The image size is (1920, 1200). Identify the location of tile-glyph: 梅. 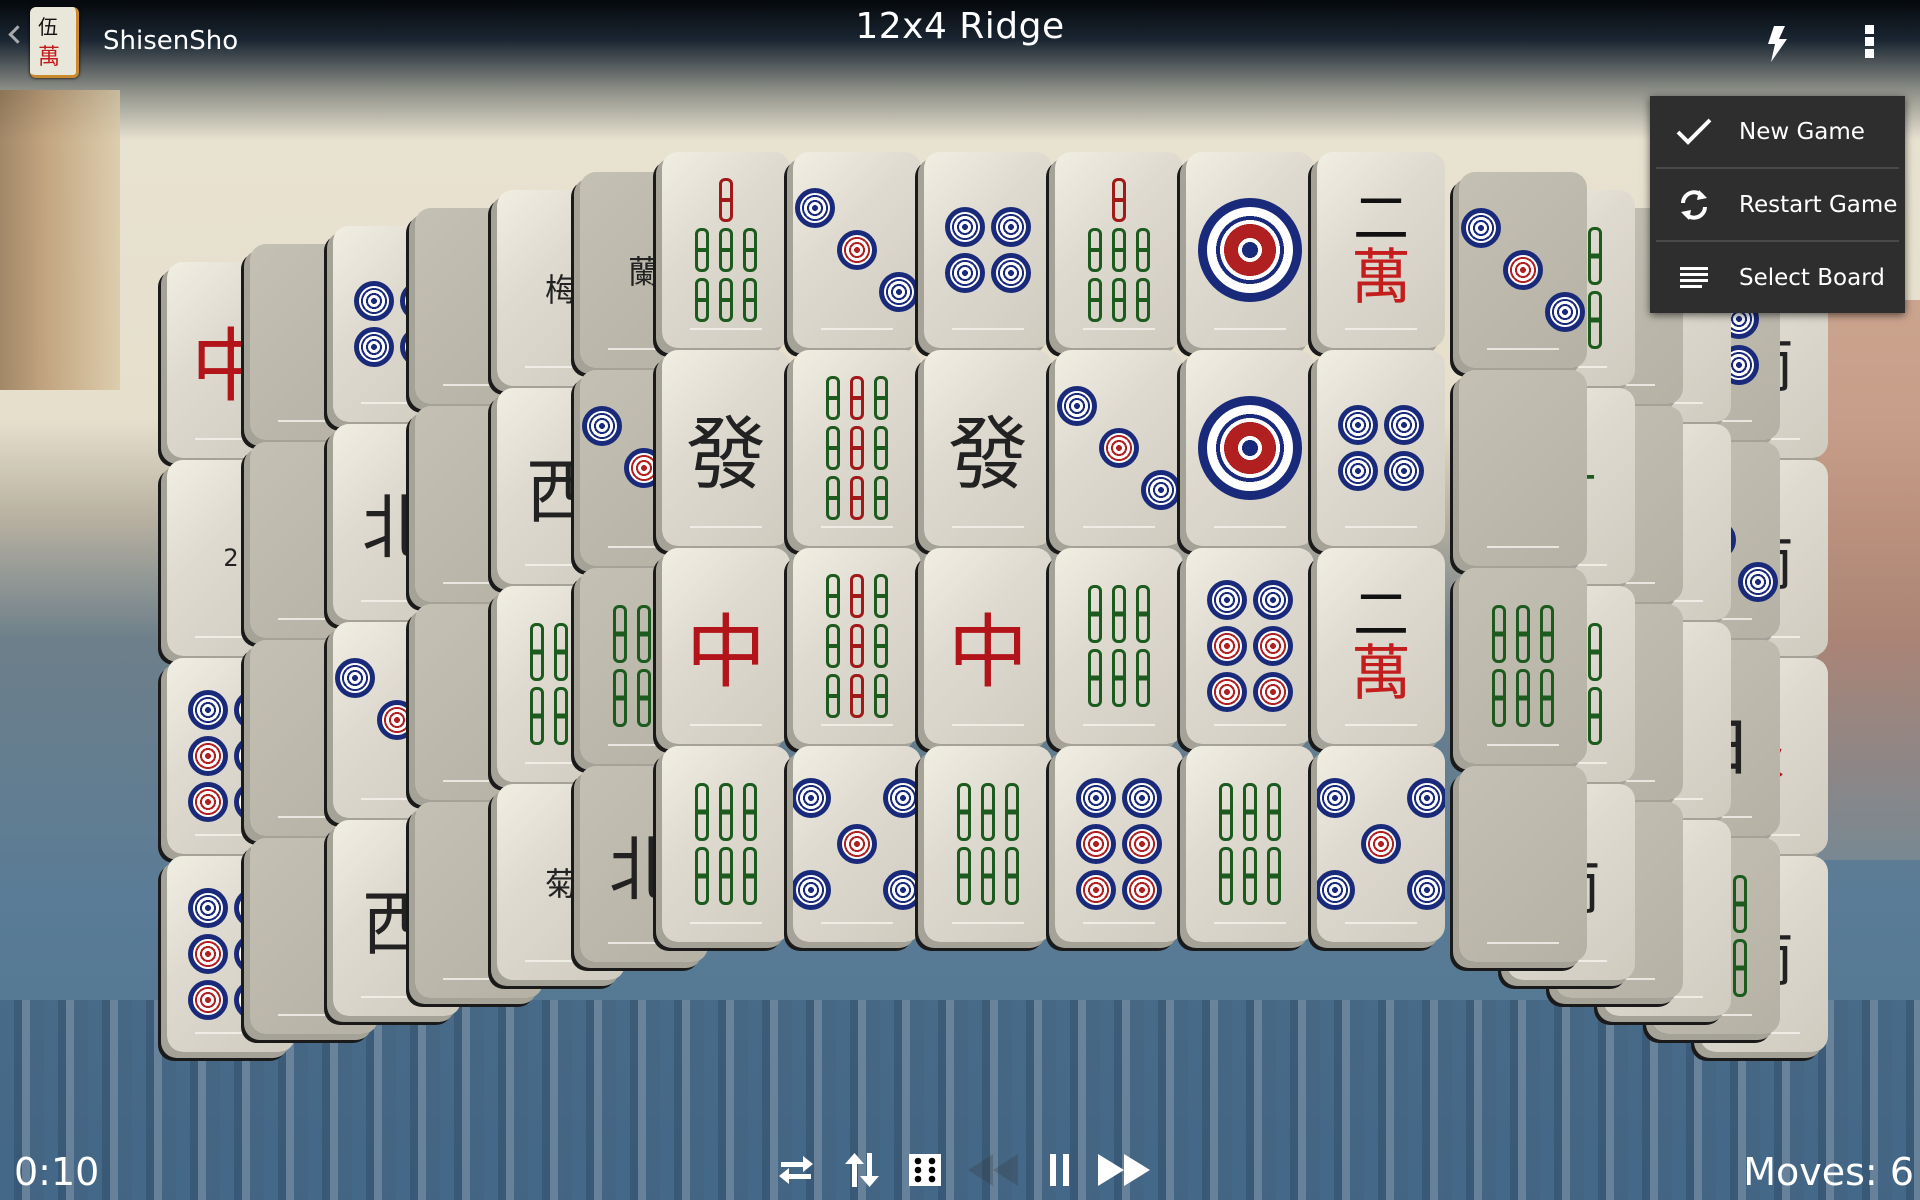
(560, 290).